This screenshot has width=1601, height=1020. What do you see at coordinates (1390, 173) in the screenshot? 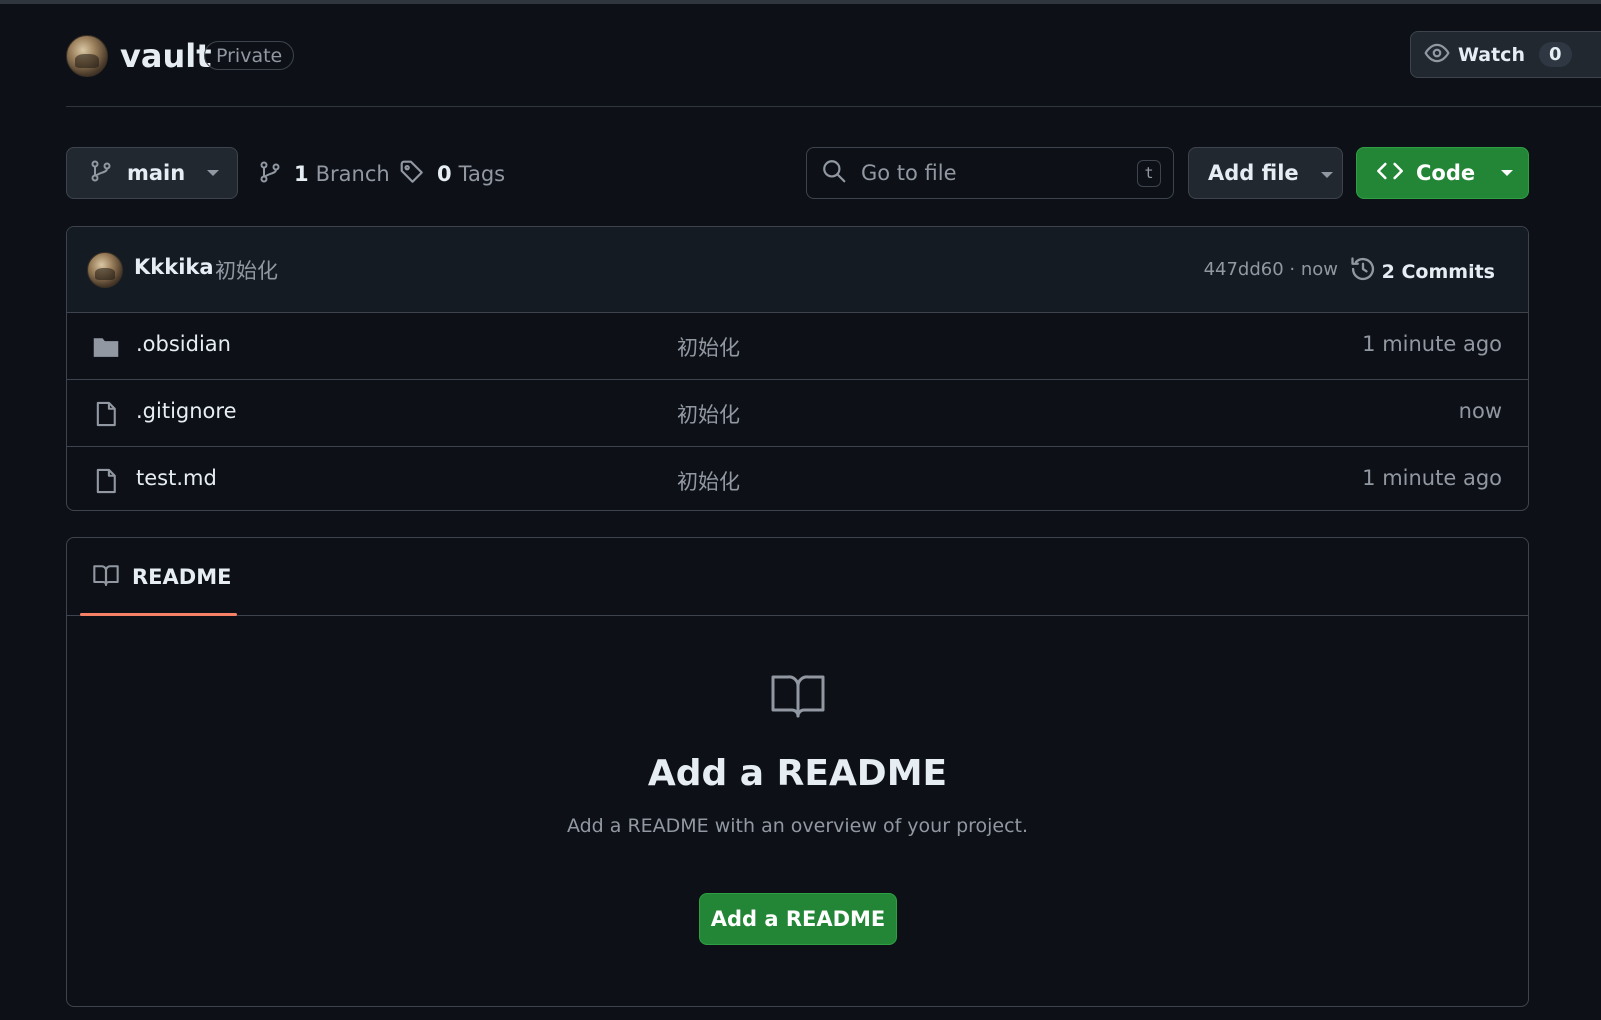
I see `code-icon` at bounding box center [1390, 173].